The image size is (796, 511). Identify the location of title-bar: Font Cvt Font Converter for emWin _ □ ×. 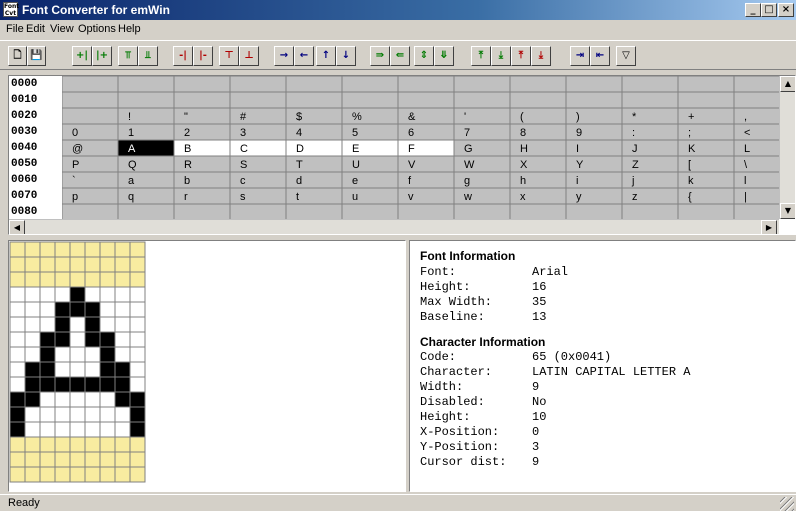
(398, 10).